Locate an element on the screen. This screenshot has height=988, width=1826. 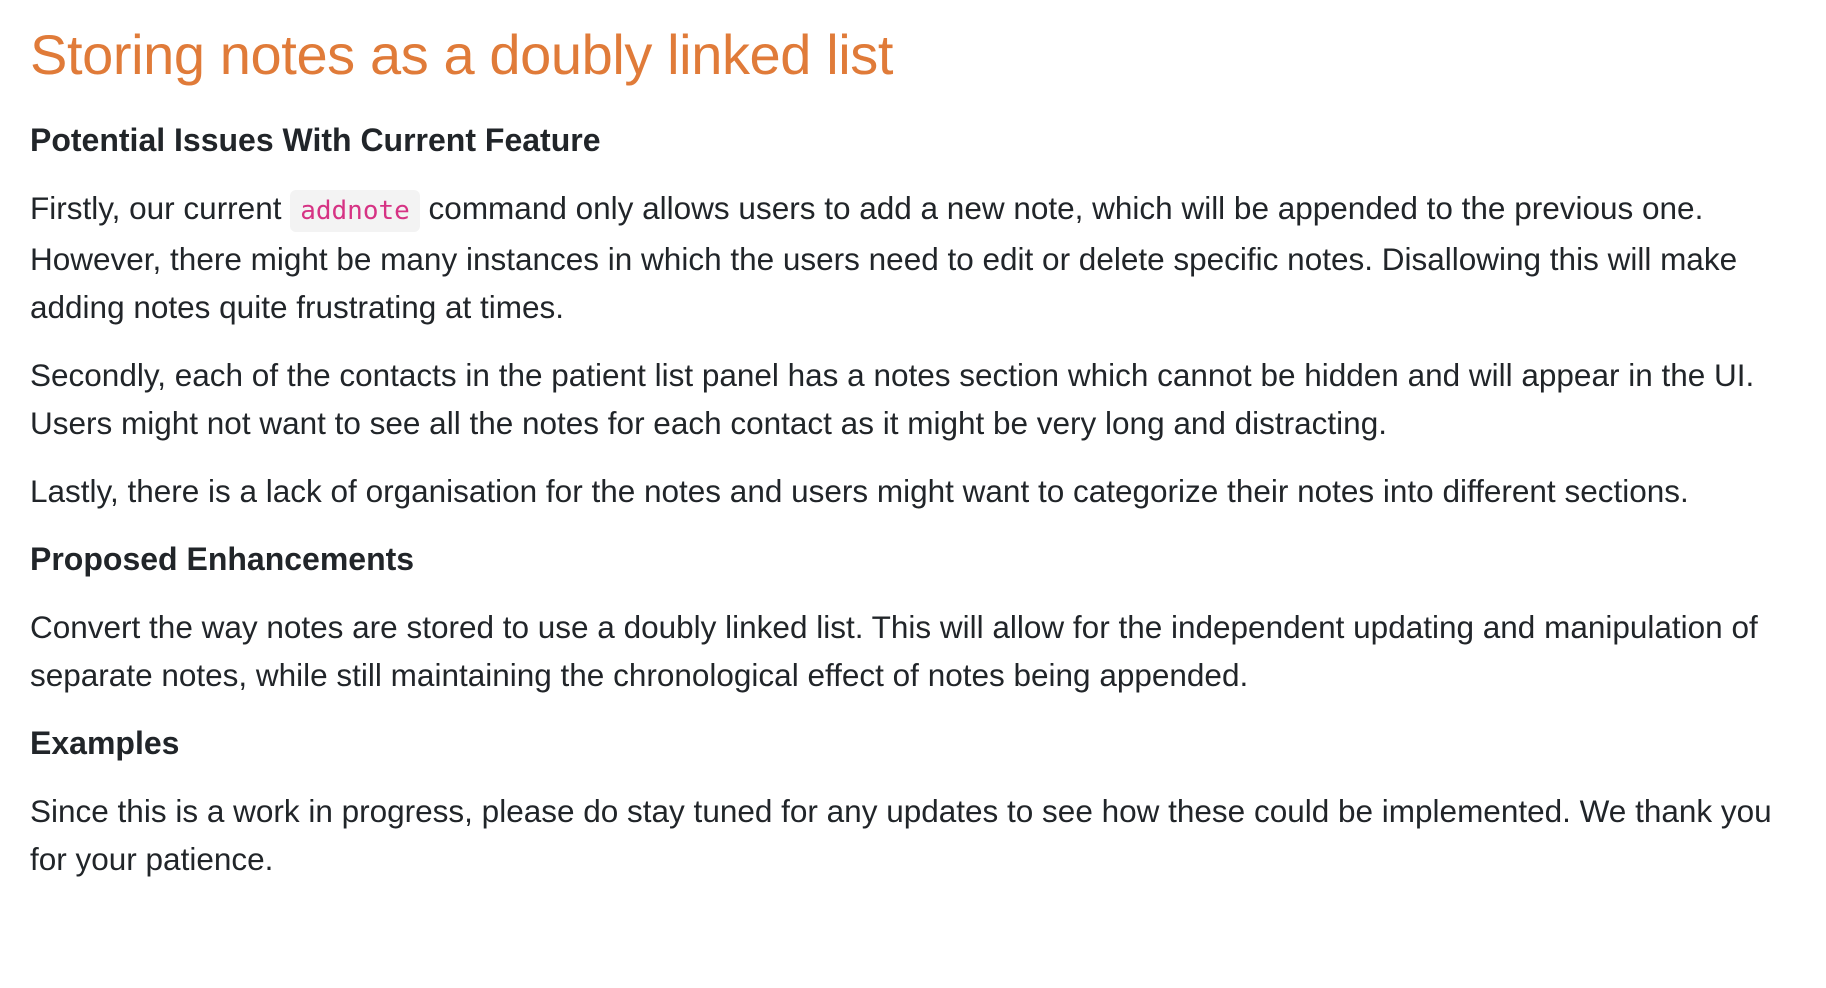
inline-code-addnote: addnote is located at coordinates (355, 211).